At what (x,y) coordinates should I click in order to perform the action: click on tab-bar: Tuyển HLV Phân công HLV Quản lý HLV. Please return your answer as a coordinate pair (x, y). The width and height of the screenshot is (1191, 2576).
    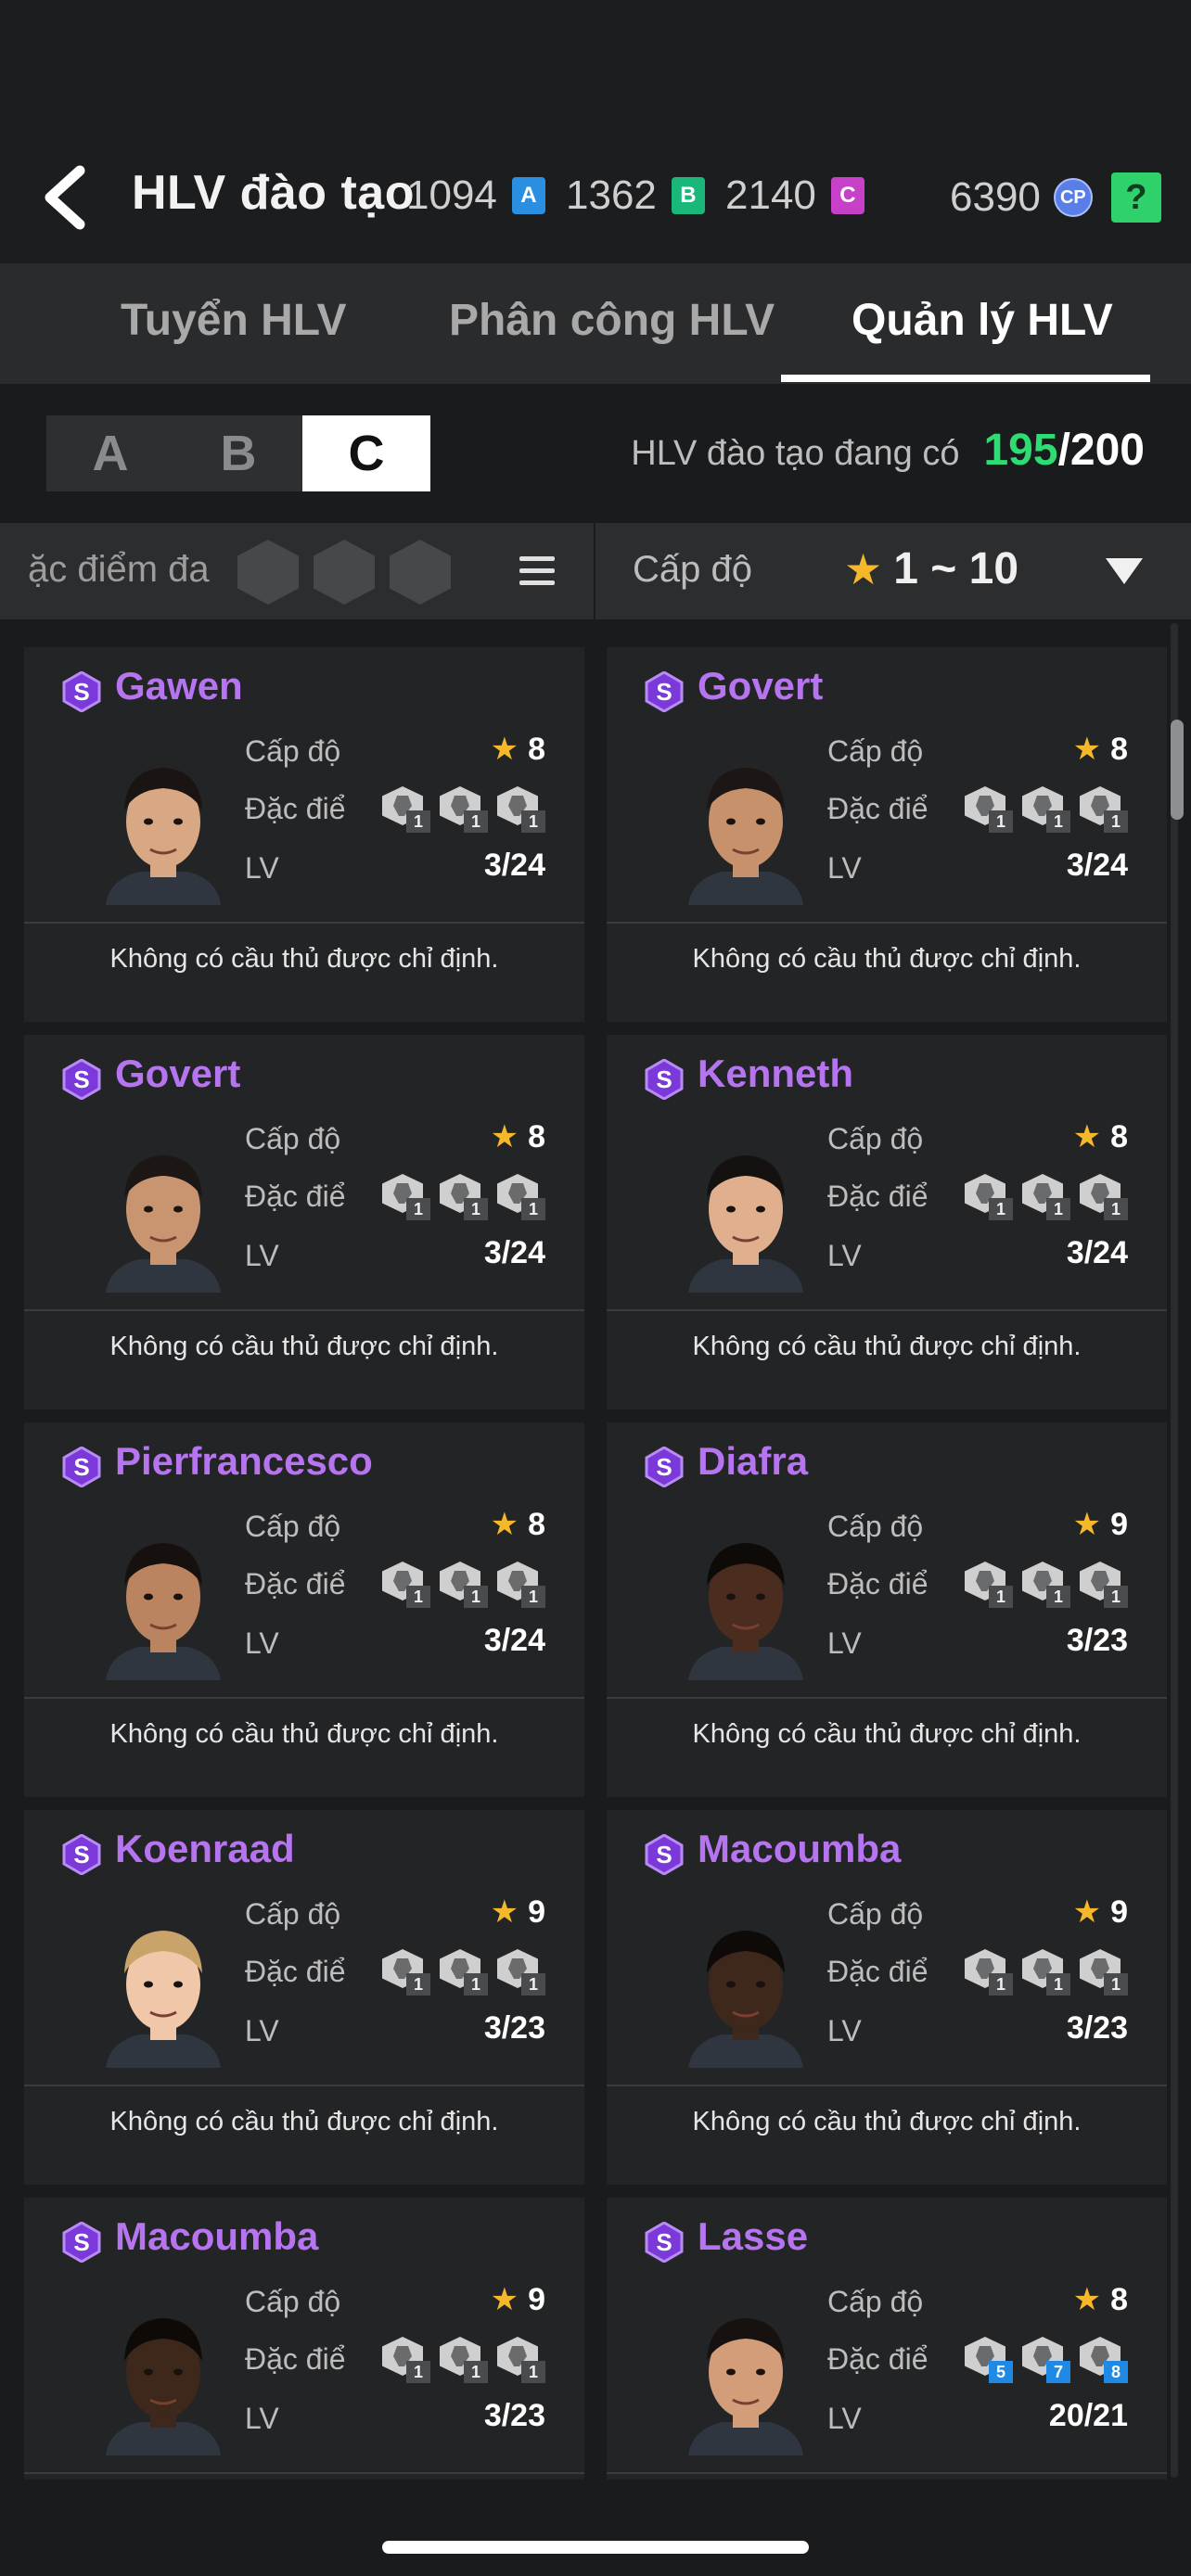
    Looking at the image, I should click on (595, 323).